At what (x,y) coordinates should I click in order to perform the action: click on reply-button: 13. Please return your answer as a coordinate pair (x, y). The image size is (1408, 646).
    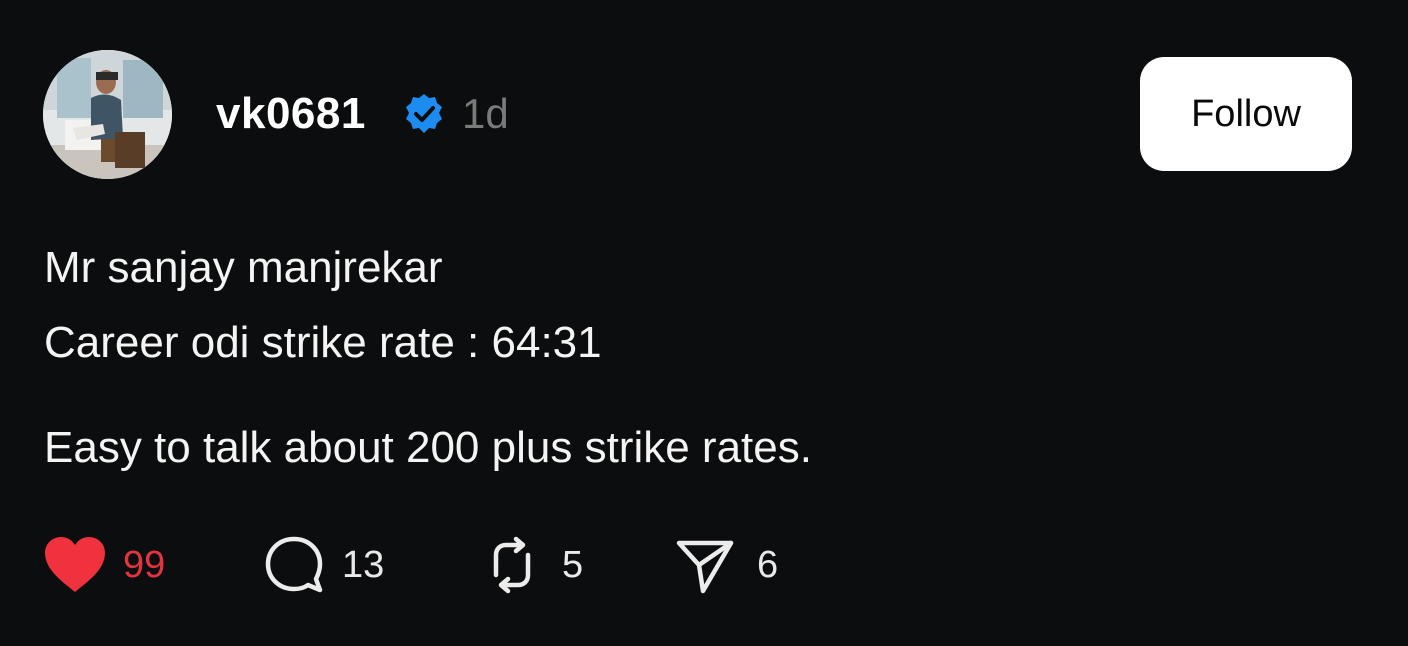
    Looking at the image, I should click on (324, 565).